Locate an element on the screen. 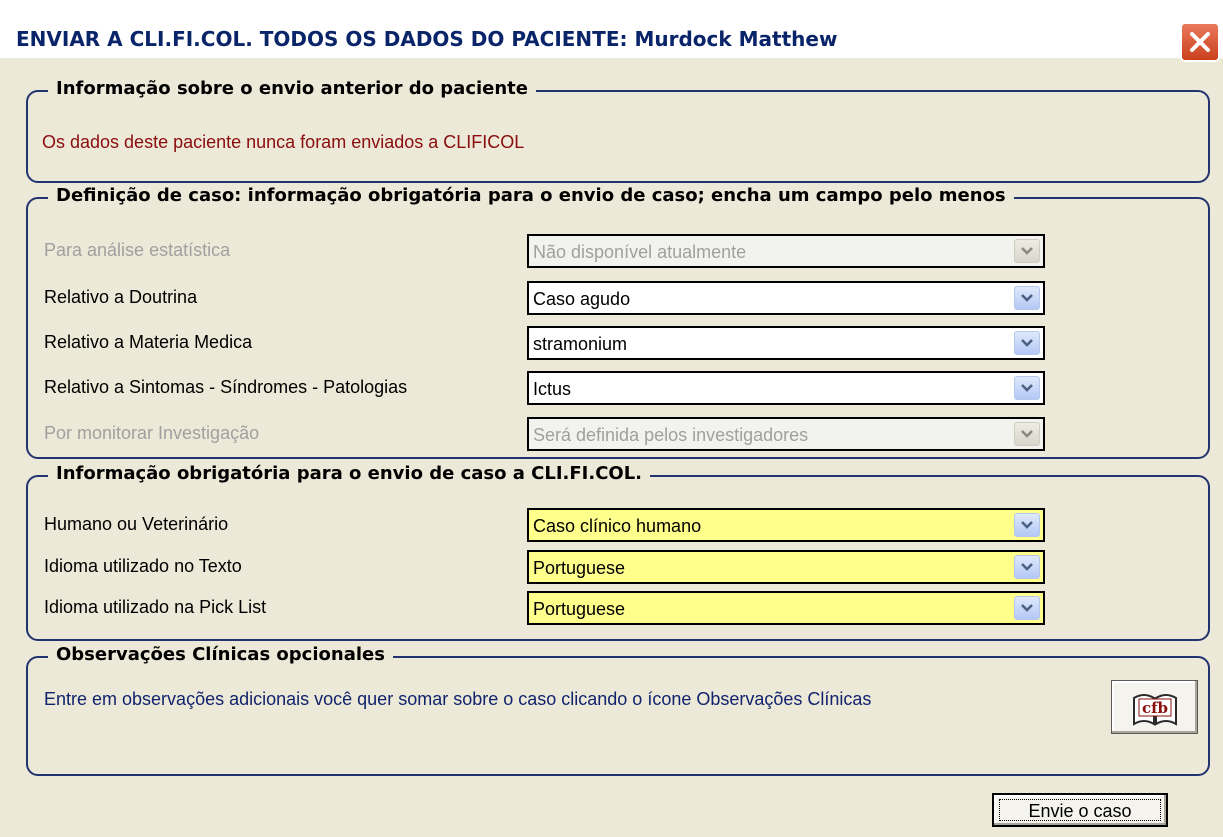  clinical-observations-button: cfb is located at coordinates (1154, 707).